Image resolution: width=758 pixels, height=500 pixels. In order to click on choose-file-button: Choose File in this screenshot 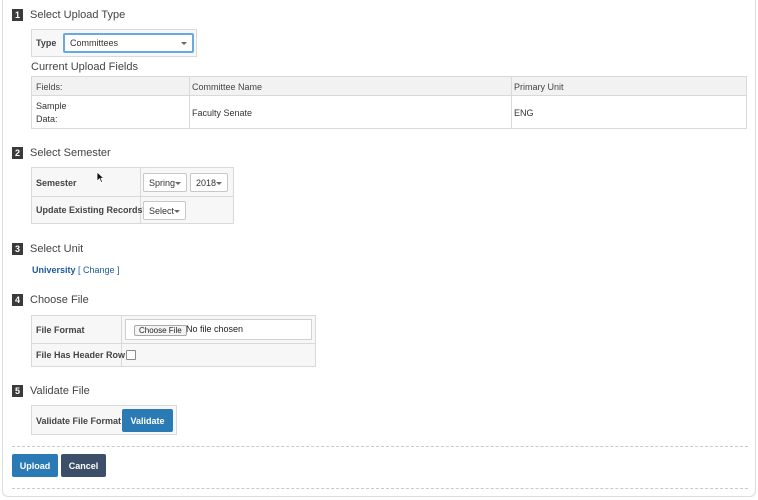, I will do `click(160, 330)`.